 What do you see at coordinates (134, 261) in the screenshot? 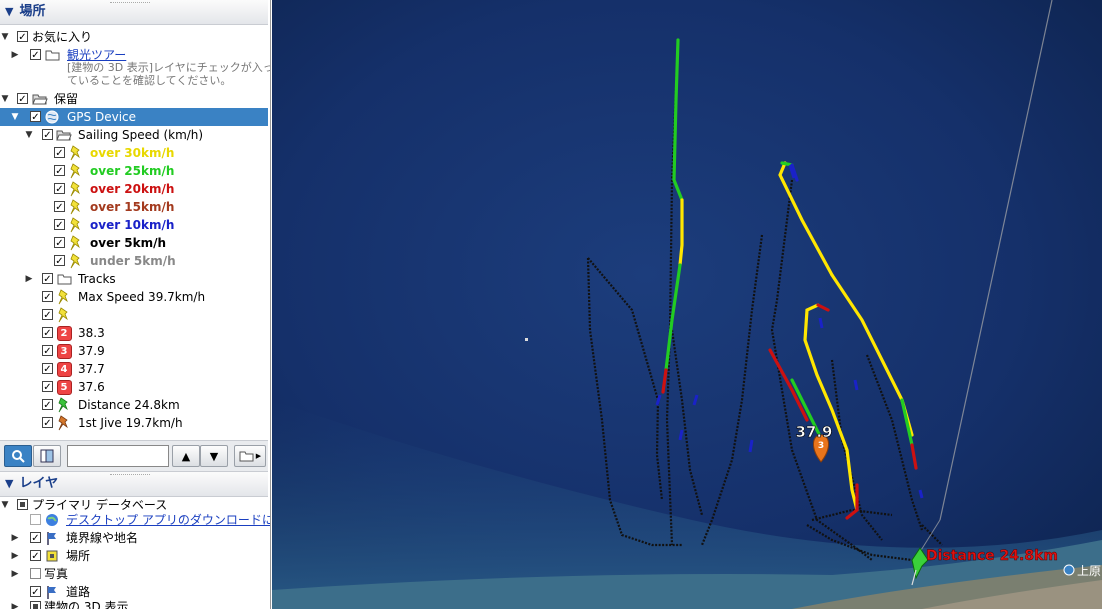
I see `speed-band-item: ✓ under 5km/h` at bounding box center [134, 261].